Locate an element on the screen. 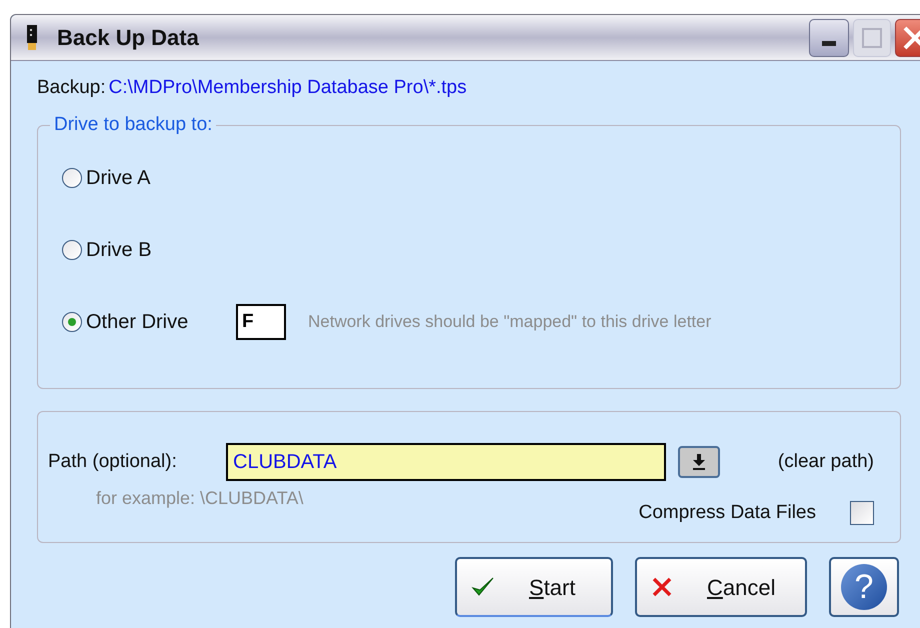  cancel-button: Cancel is located at coordinates (721, 587).